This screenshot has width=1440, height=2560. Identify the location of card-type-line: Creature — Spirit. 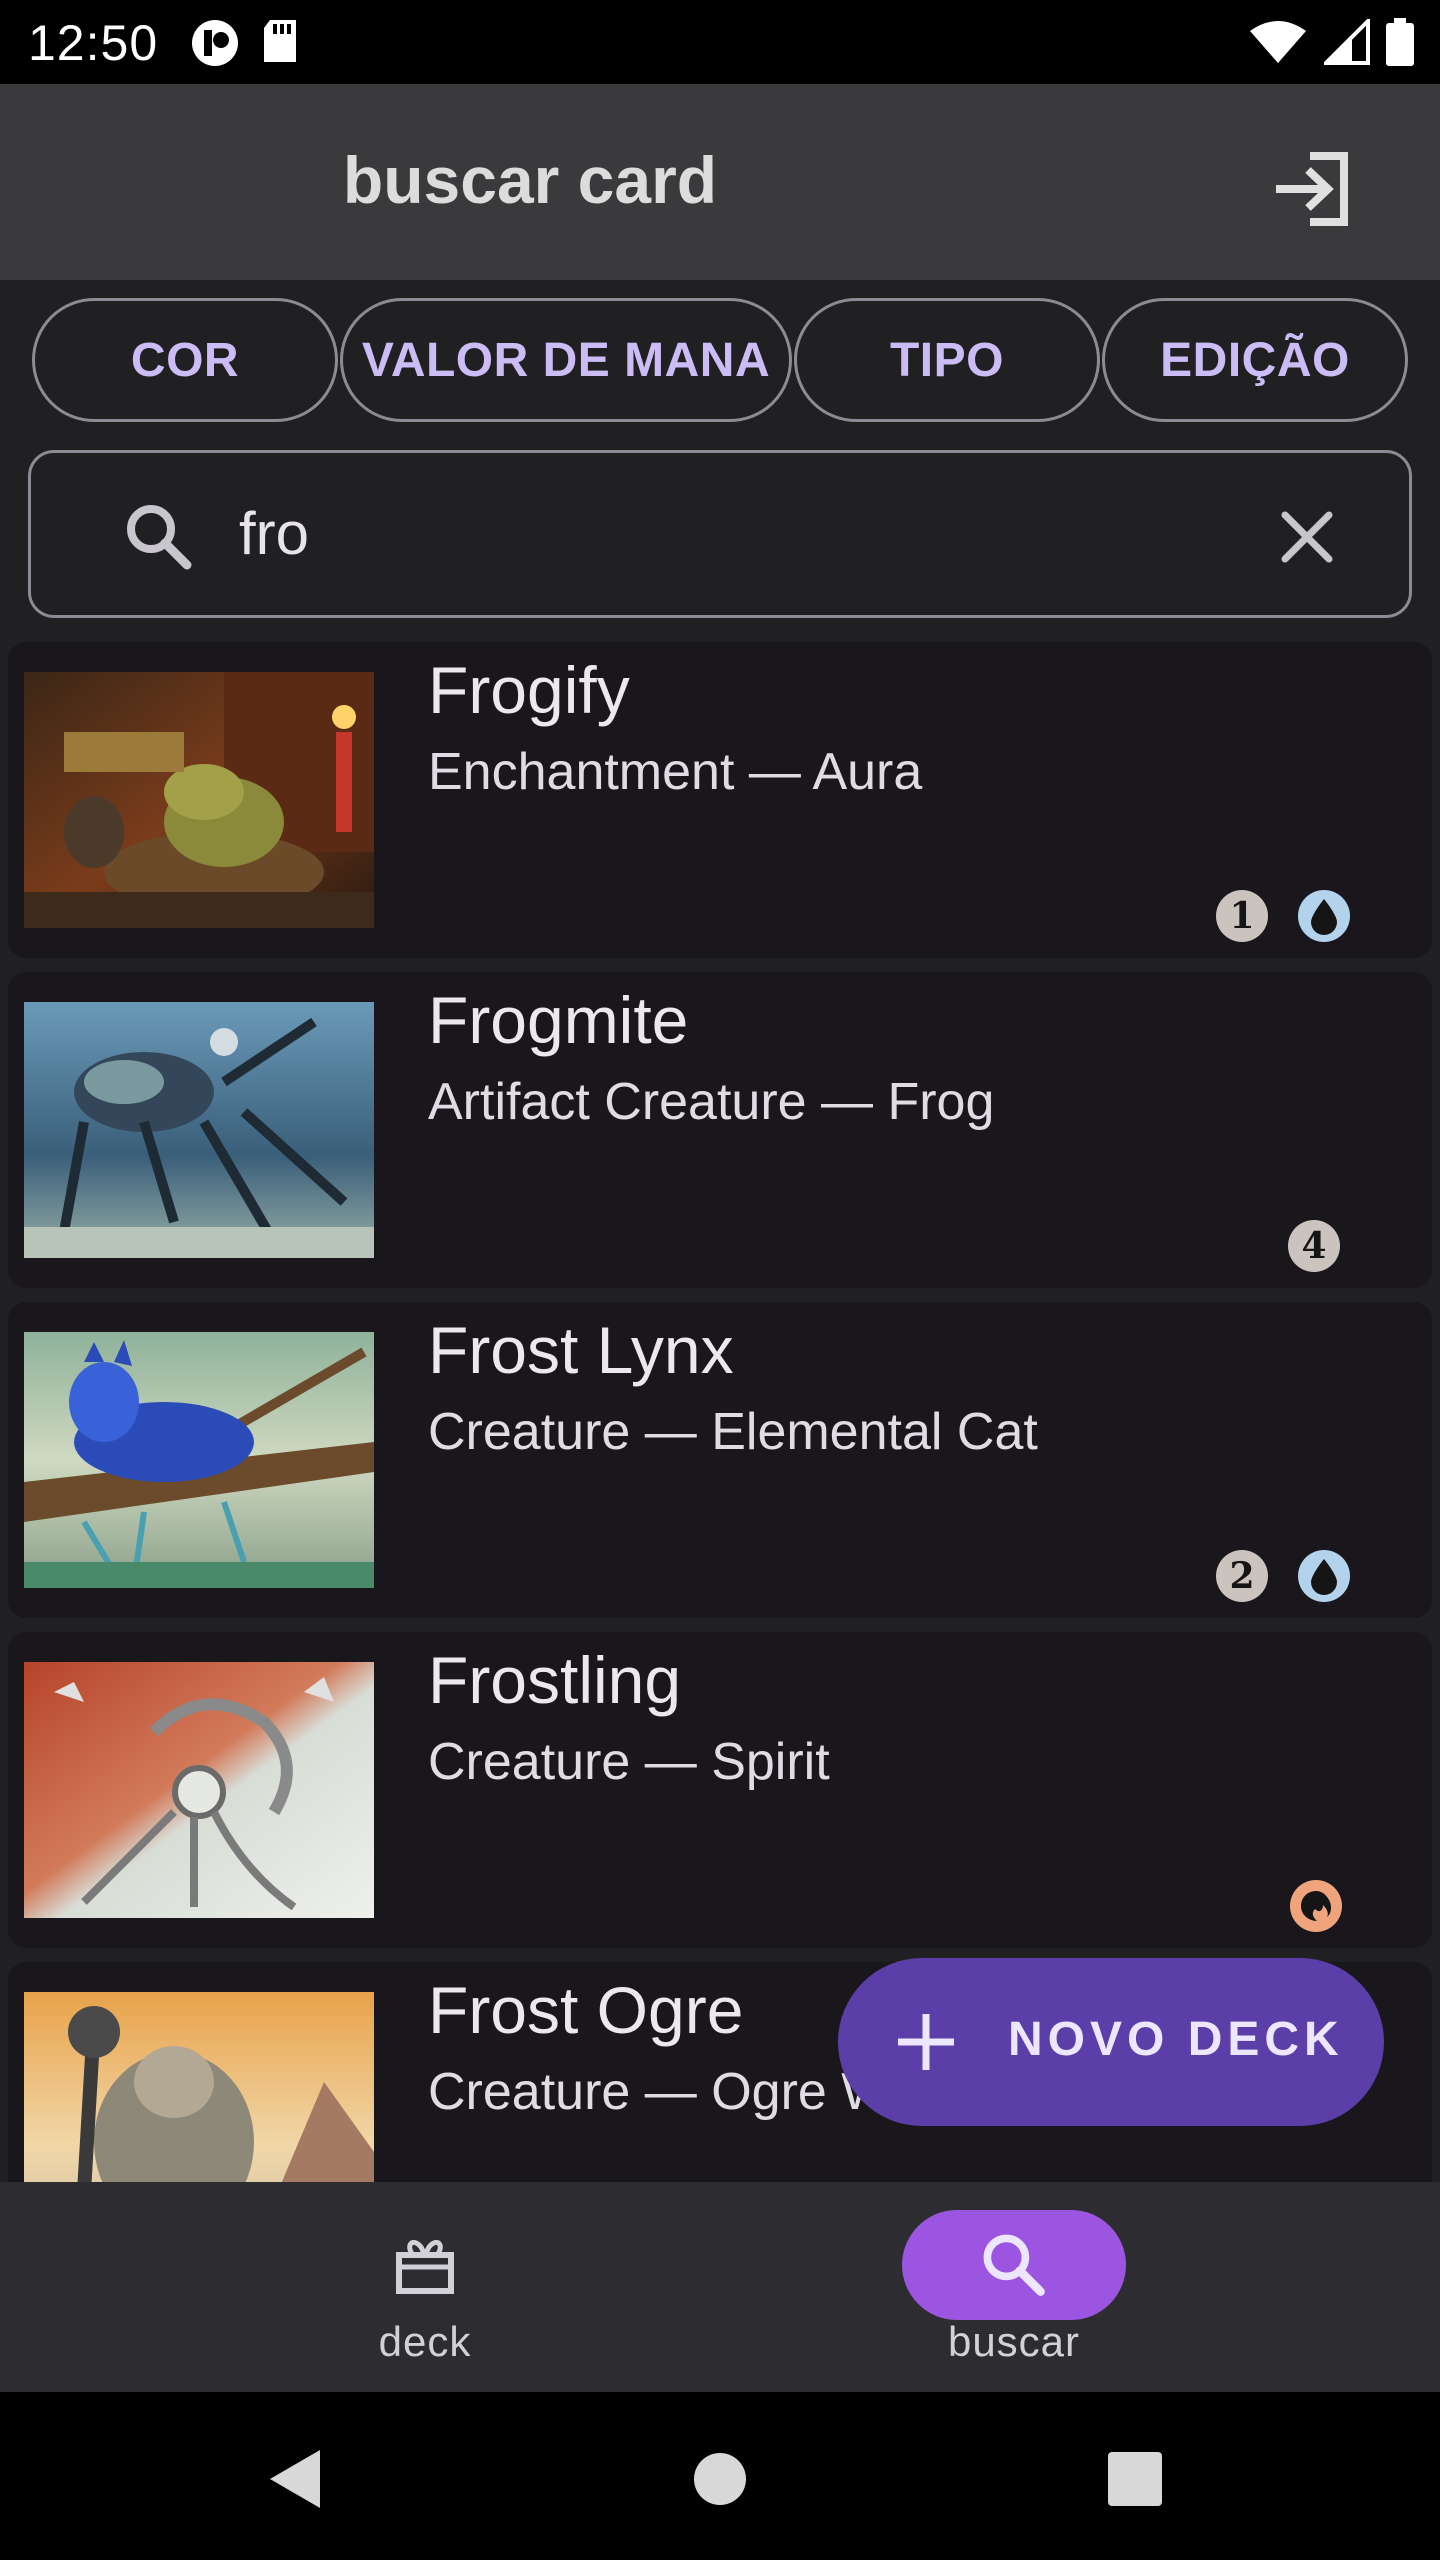
(629, 1762).